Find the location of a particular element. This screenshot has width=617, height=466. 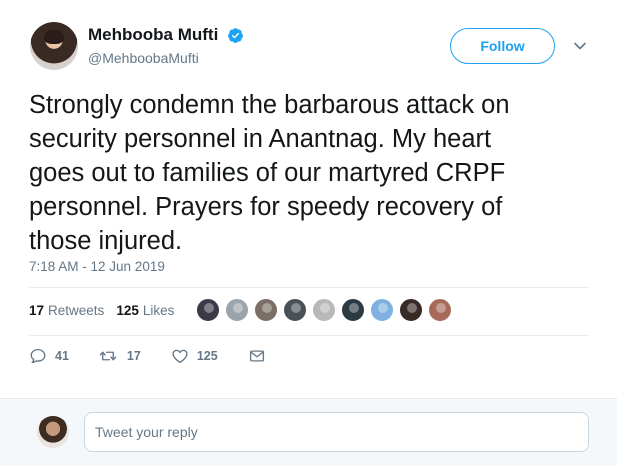

likes-label: Likes is located at coordinates (158, 310).